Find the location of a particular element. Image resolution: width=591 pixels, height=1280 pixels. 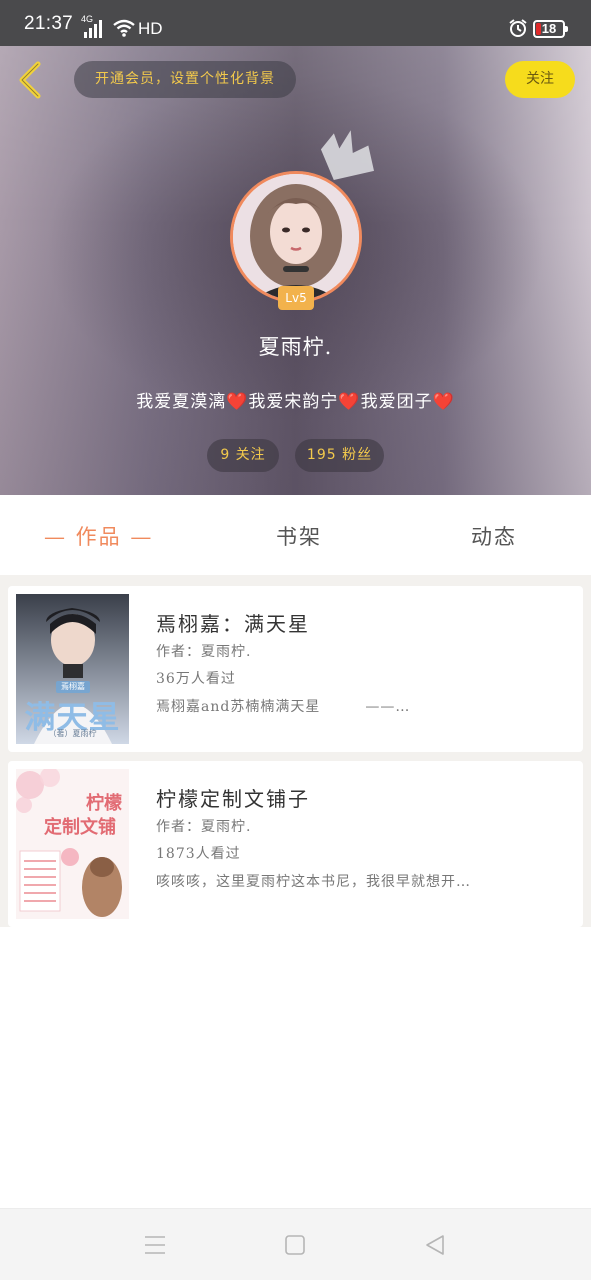

wifi-icon is located at coordinates (124, 28).